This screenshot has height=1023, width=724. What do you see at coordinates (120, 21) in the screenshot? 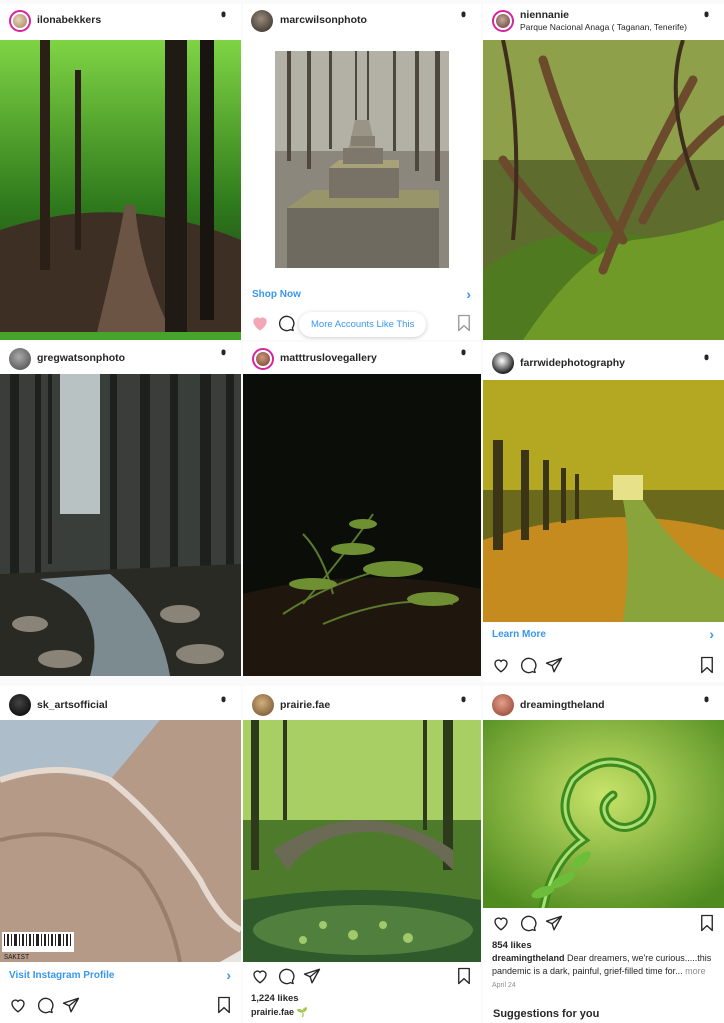
I see `post-header: ilonabekkers •••` at bounding box center [120, 21].